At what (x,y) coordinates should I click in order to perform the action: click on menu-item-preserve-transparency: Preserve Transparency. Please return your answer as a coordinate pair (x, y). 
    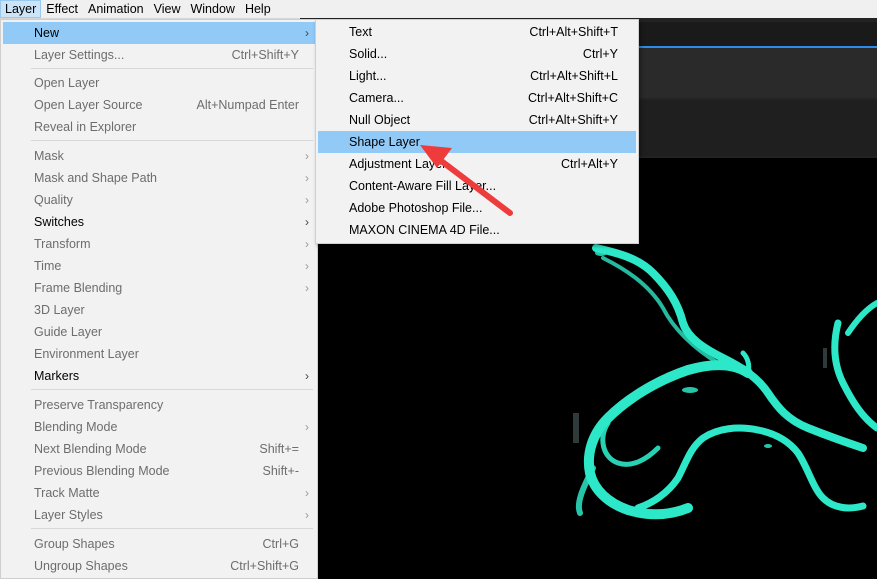
    Looking at the image, I should click on (159, 405).